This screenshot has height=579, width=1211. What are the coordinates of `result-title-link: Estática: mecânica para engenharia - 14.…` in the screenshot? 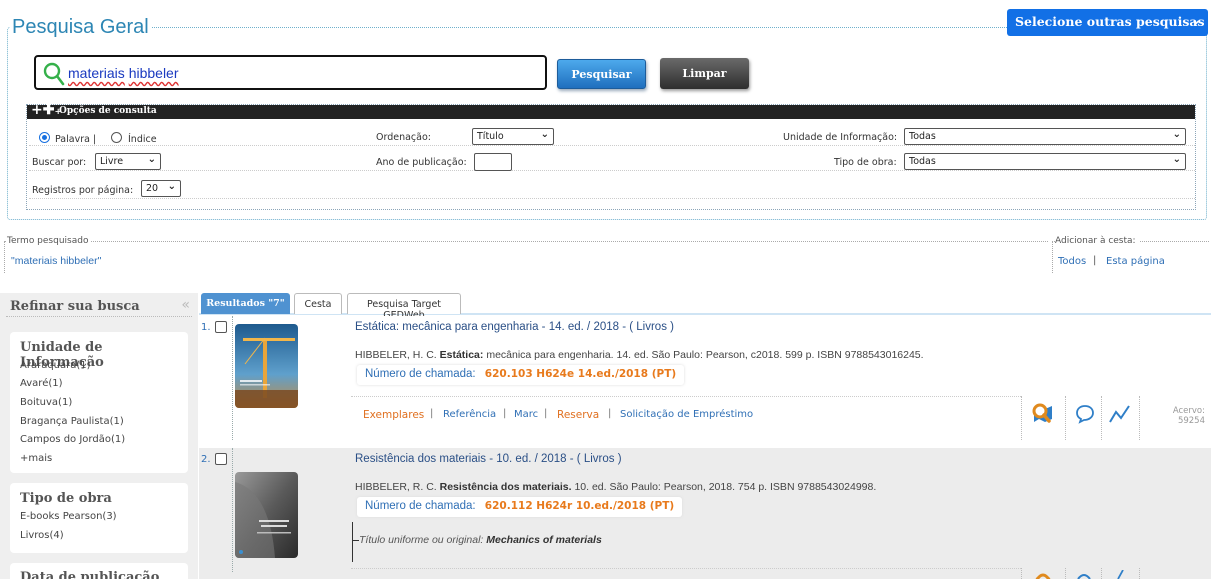 It's located at (514, 327).